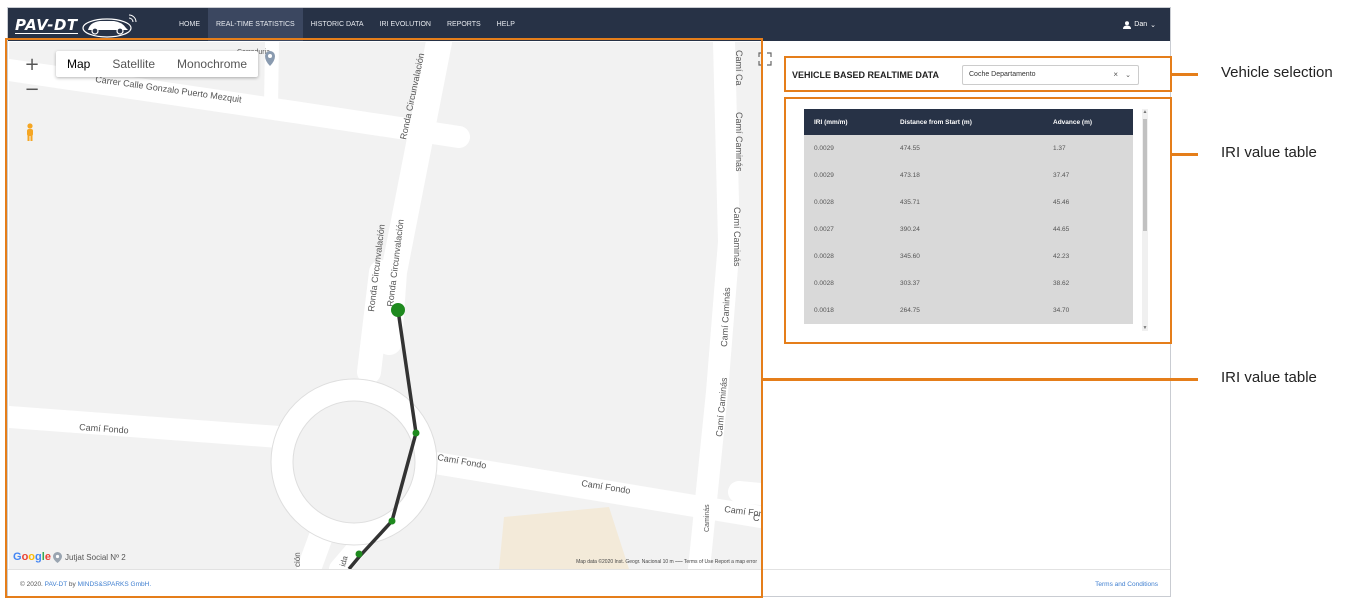 The width and height of the screenshot is (1371, 604). Describe the element at coordinates (46, 24) in the screenshot. I see `logo-text: PAV-DT` at that location.